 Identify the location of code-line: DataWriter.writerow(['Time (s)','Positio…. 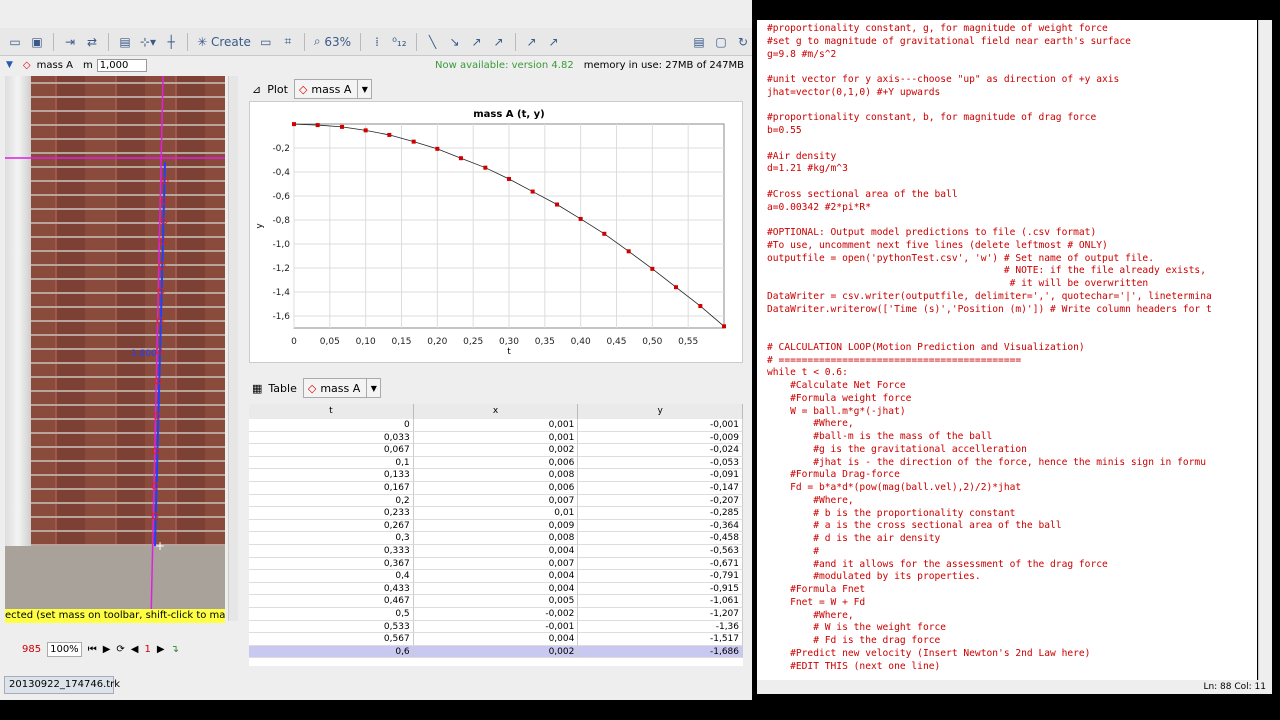
(1012, 310).